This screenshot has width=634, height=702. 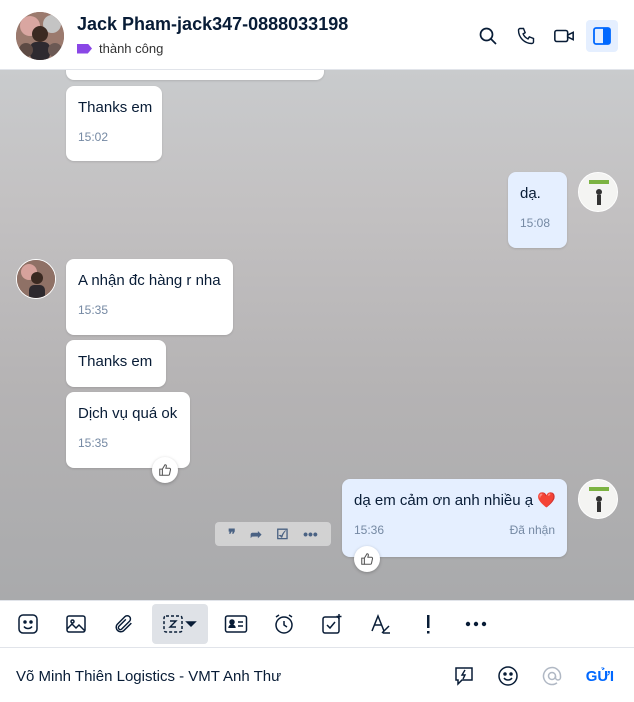 What do you see at coordinates (546, 500) in the screenshot?
I see `heart-emoji: ❤️` at bounding box center [546, 500].